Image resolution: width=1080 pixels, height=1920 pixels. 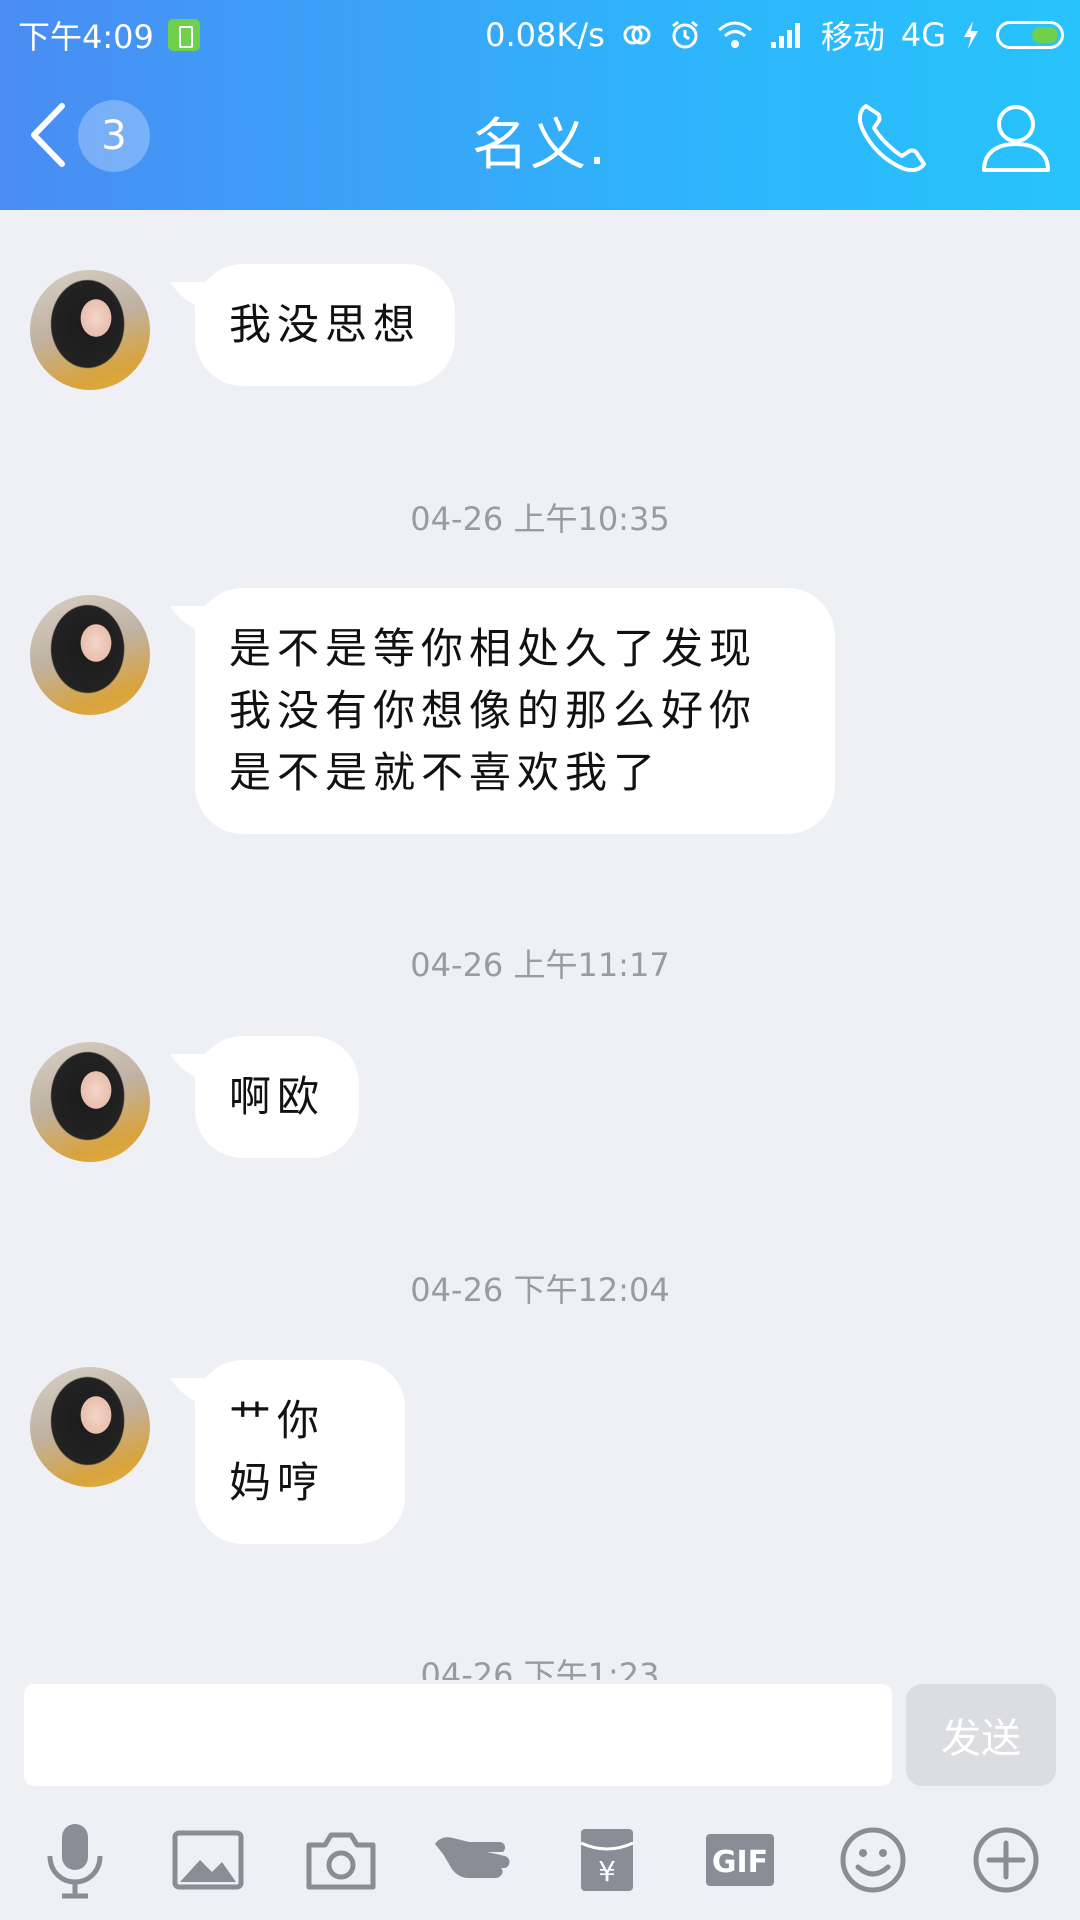 I want to click on camera-button, so click(x=341, y=1860).